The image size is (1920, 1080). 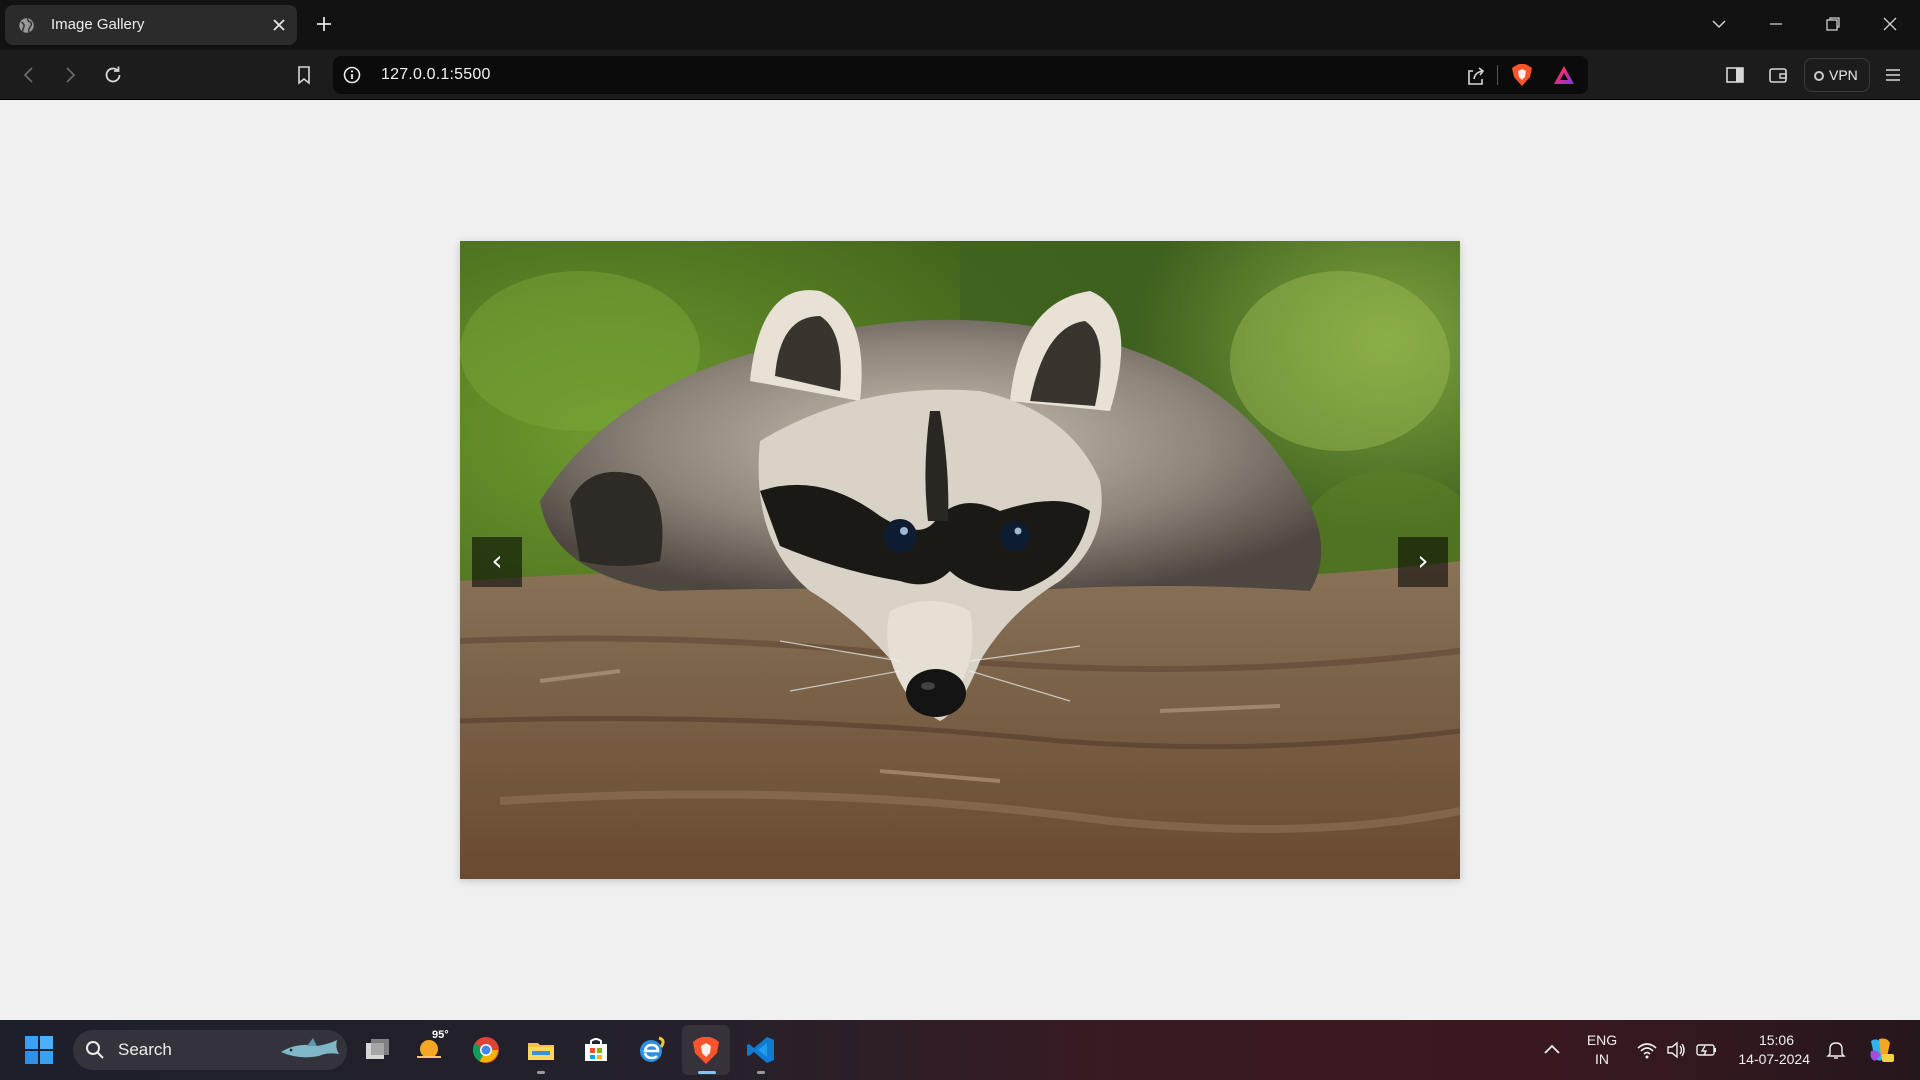 What do you see at coordinates (1552, 1050) in the screenshot?
I see `show-hidden-icons-chevron-icon` at bounding box center [1552, 1050].